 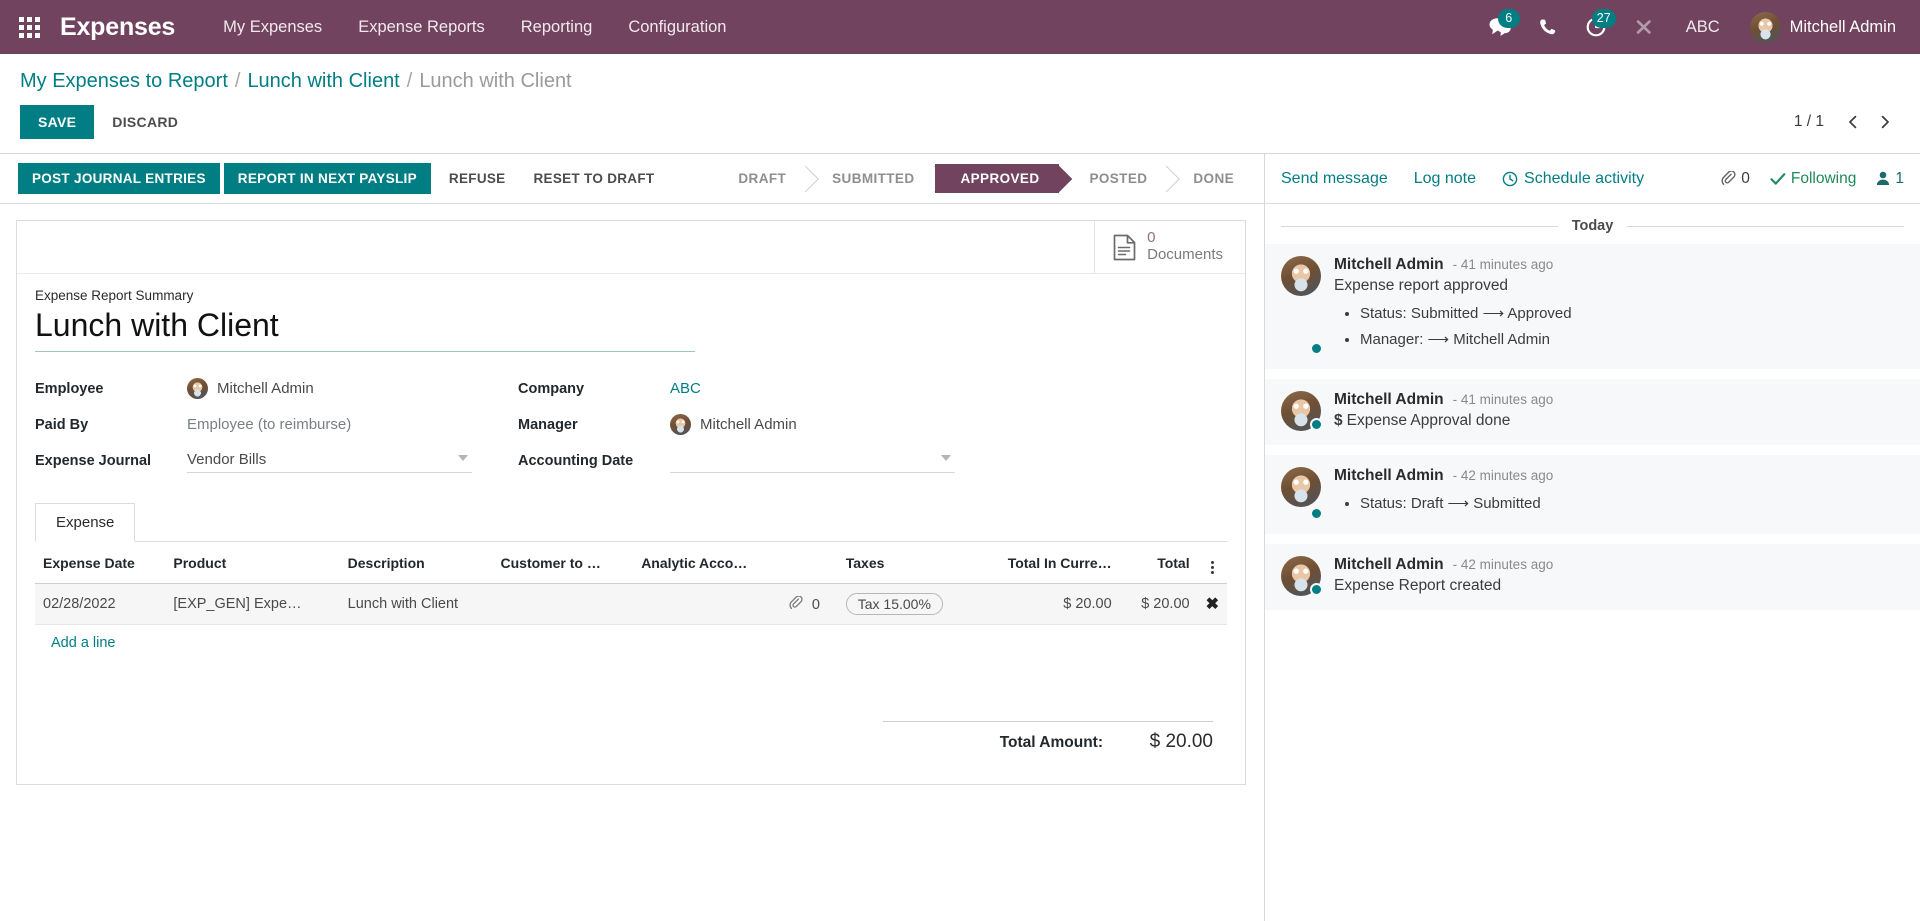 What do you see at coordinates (145, 122) in the screenshot?
I see `discard-button: DISCARD` at bounding box center [145, 122].